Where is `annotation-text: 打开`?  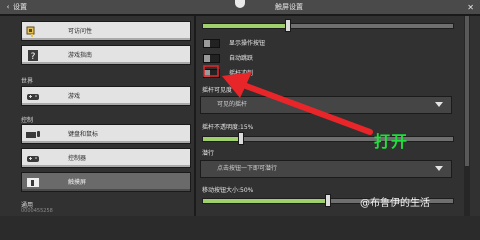 annotation-text: 打开 is located at coordinates (391, 141).